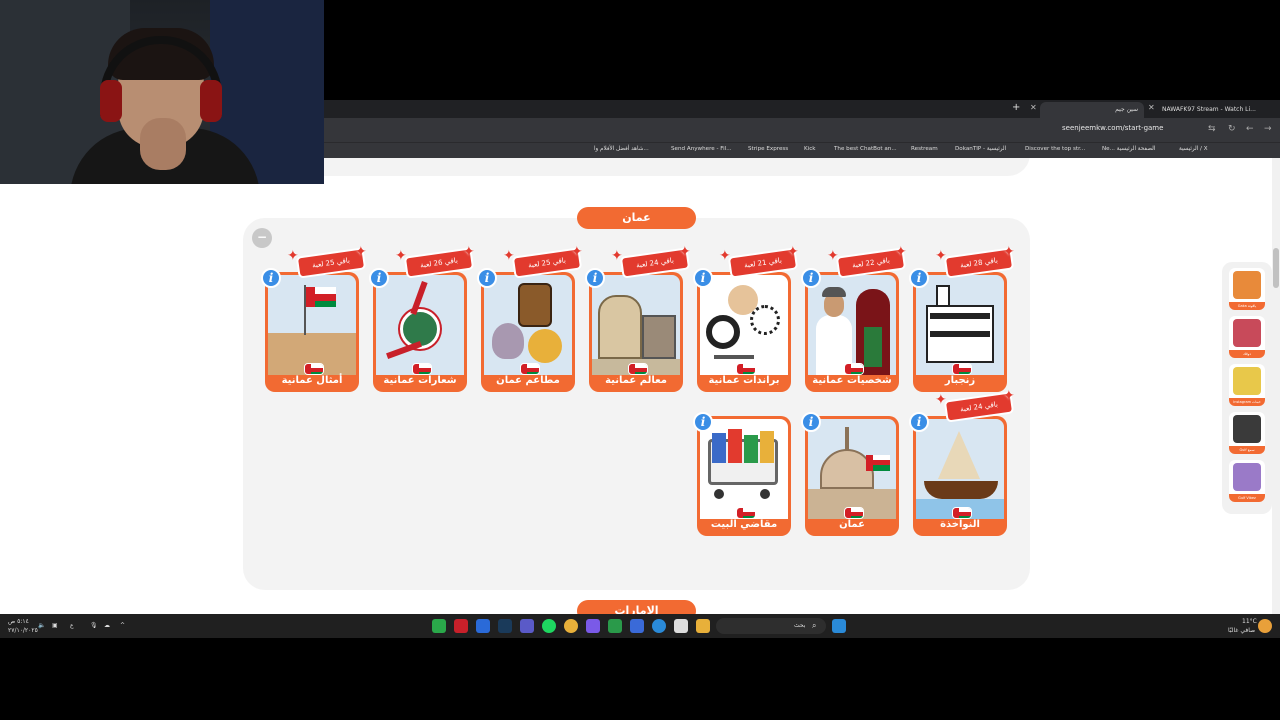 The image size is (1280, 720). Describe the element at coordinates (744, 524) in the screenshot. I see `card-title: مقاضي البيت` at that location.